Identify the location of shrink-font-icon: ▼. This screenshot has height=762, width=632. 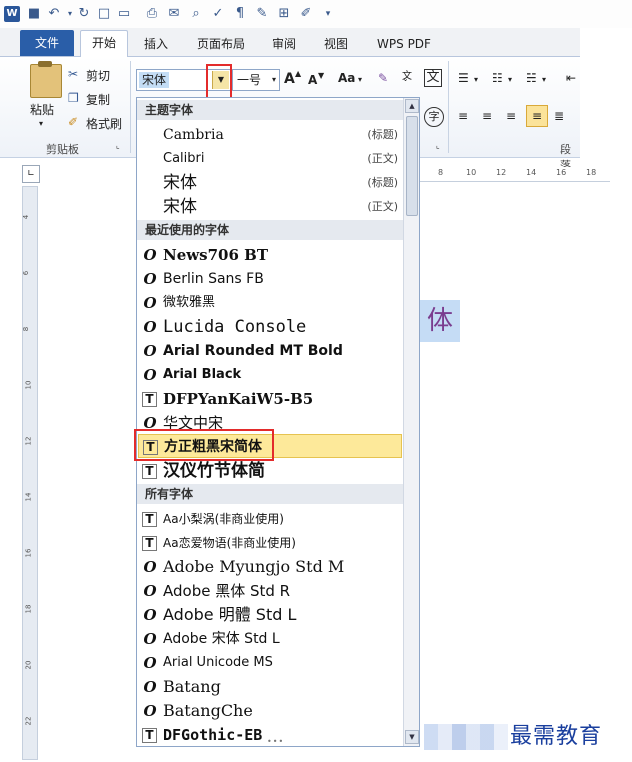
(321, 75).